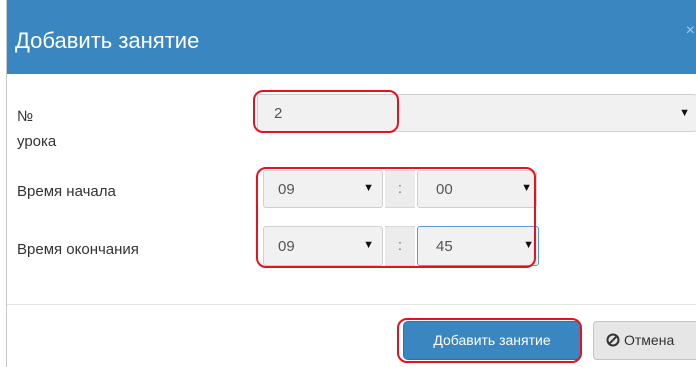  Describe the element at coordinates (278, 113) in the screenshot. I see `lesson-number-value: 2` at that location.